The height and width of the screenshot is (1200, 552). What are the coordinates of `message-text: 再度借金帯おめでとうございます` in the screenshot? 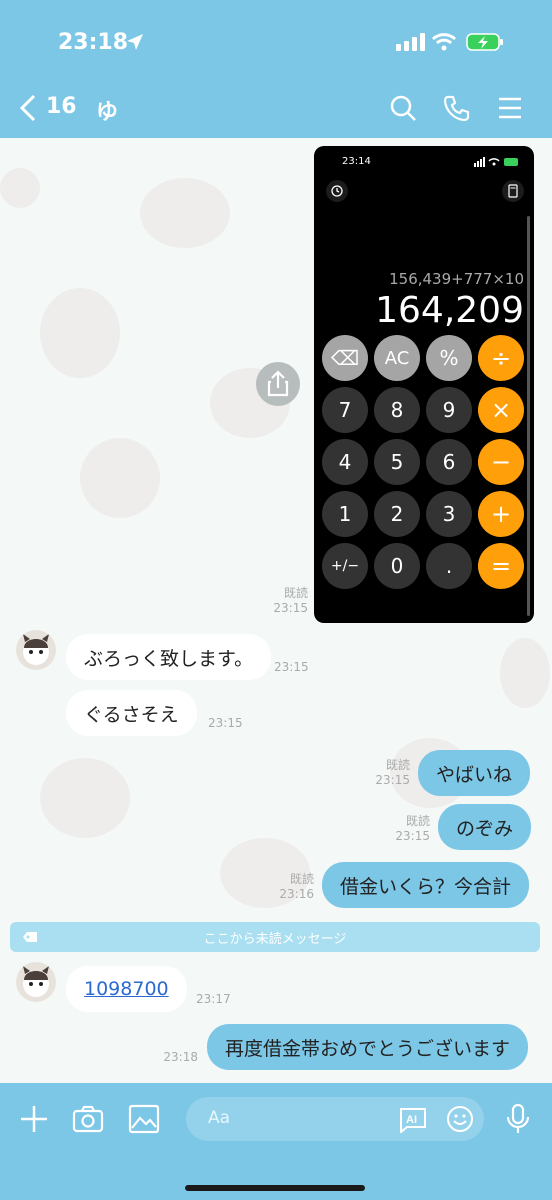 It's located at (368, 1048).